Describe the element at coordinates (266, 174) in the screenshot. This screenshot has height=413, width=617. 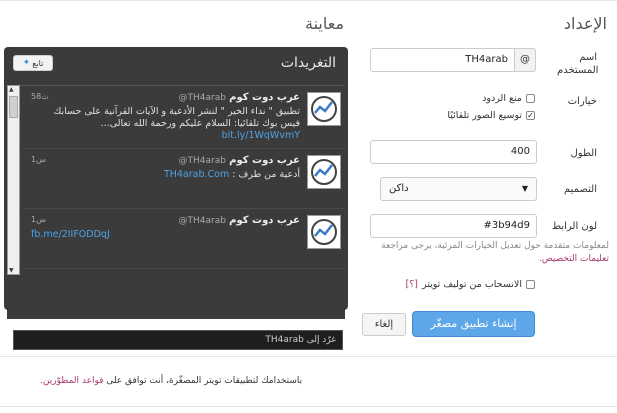
I see `tweet-body: أدعية من طرف :` at that location.